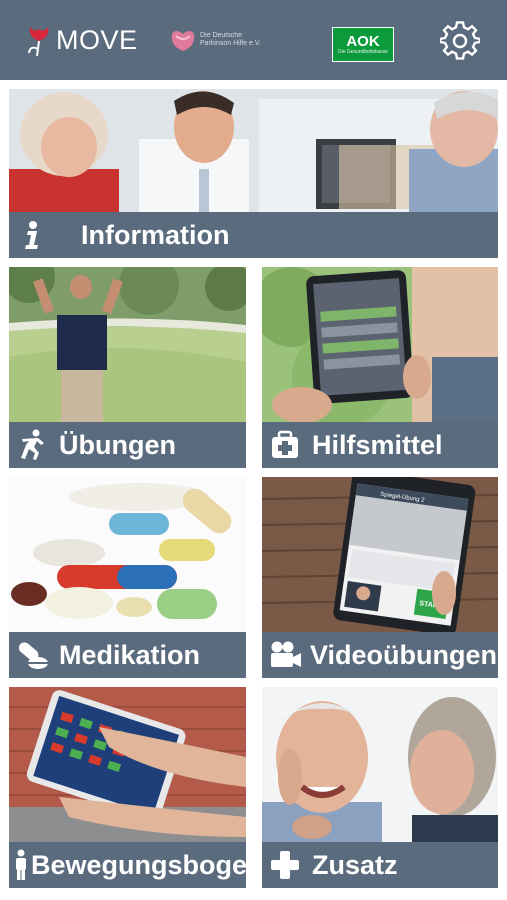  What do you see at coordinates (355, 864) in the screenshot?
I see `zusatz-label: Zusatz` at bounding box center [355, 864].